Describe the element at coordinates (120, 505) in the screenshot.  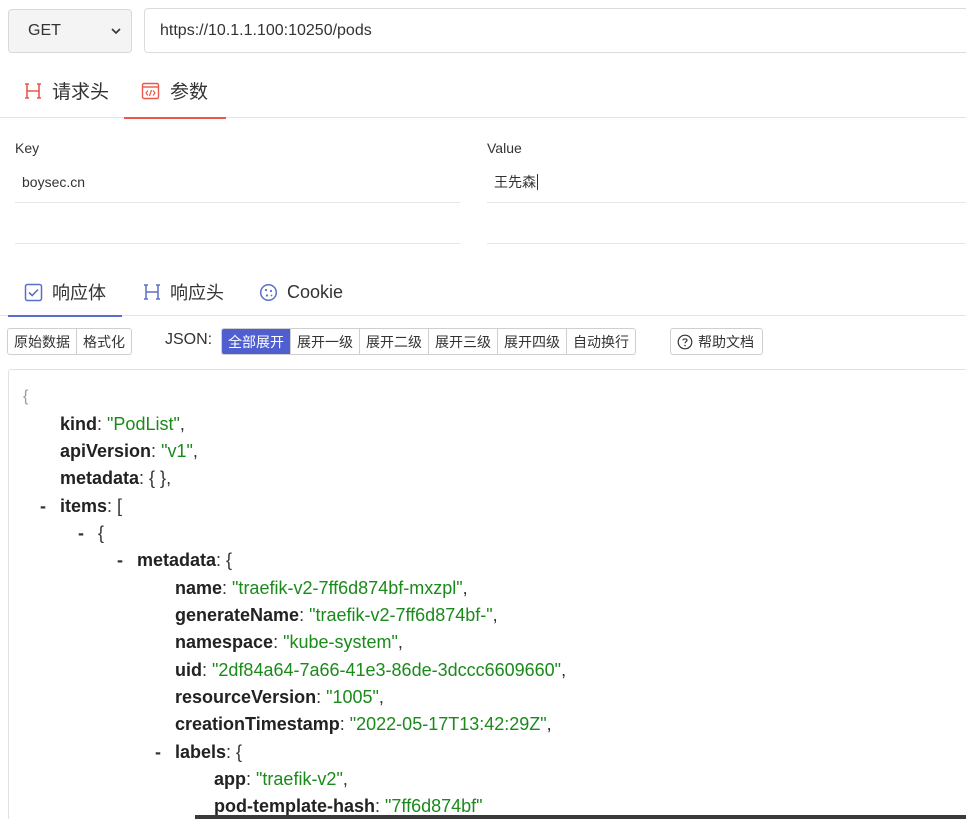
I see `json-value: [` at that location.